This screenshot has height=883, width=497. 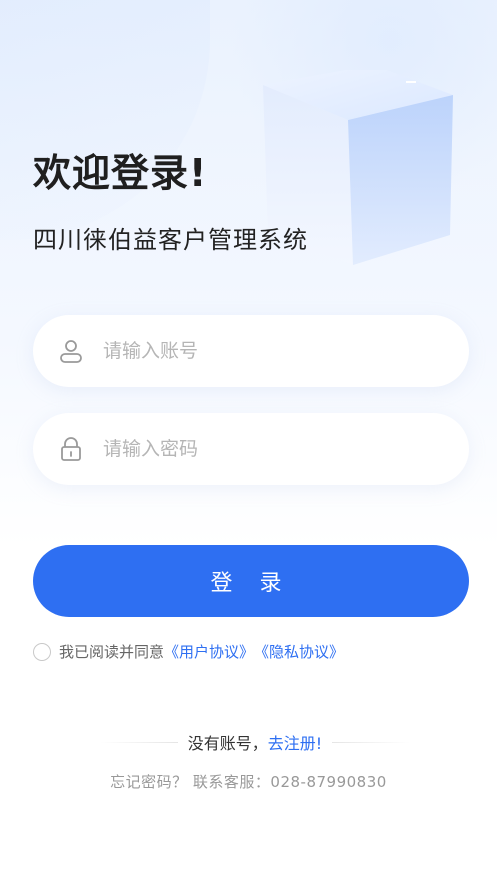 I want to click on background-arc, so click(x=105, y=120).